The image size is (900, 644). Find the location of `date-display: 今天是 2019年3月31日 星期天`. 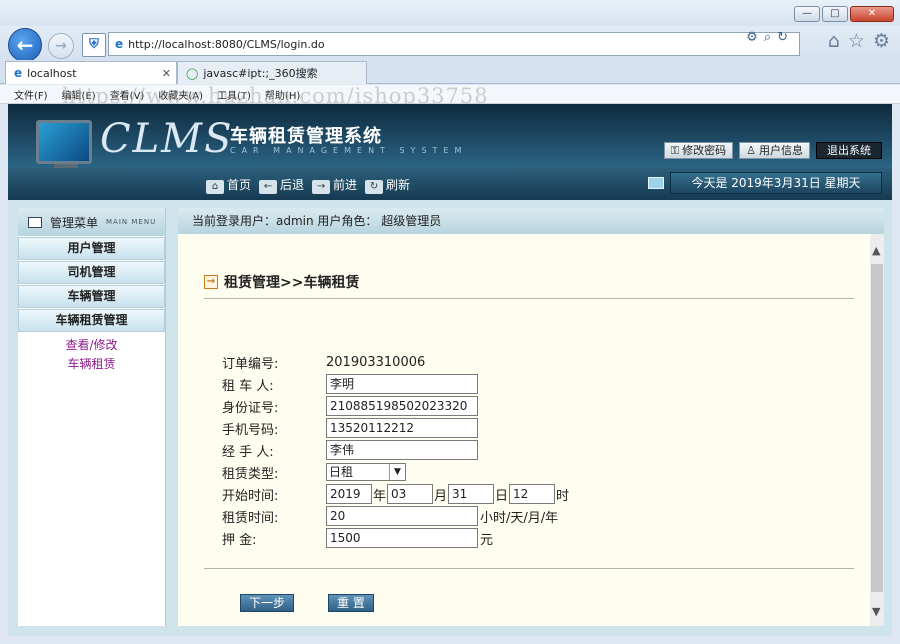

date-display: 今天是 2019年3月31日 星期天 is located at coordinates (776, 183).